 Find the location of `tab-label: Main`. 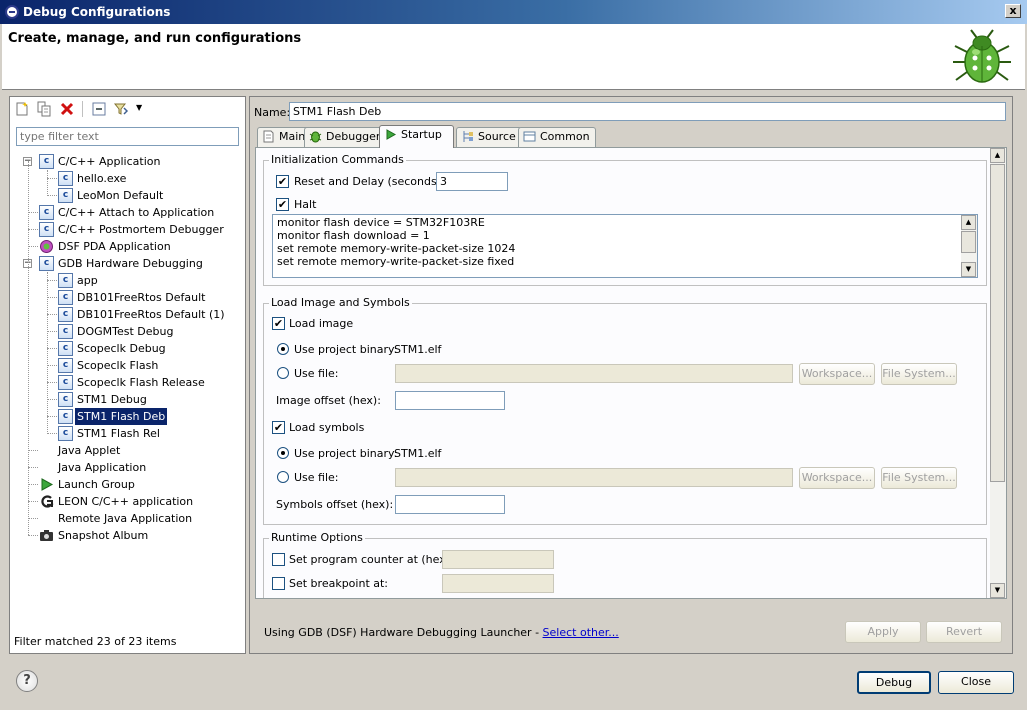

tab-label: Main is located at coordinates (292, 136).